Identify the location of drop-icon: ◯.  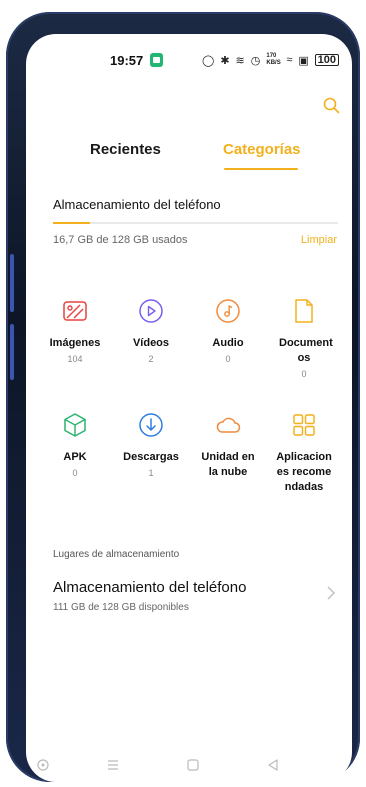
(208, 60).